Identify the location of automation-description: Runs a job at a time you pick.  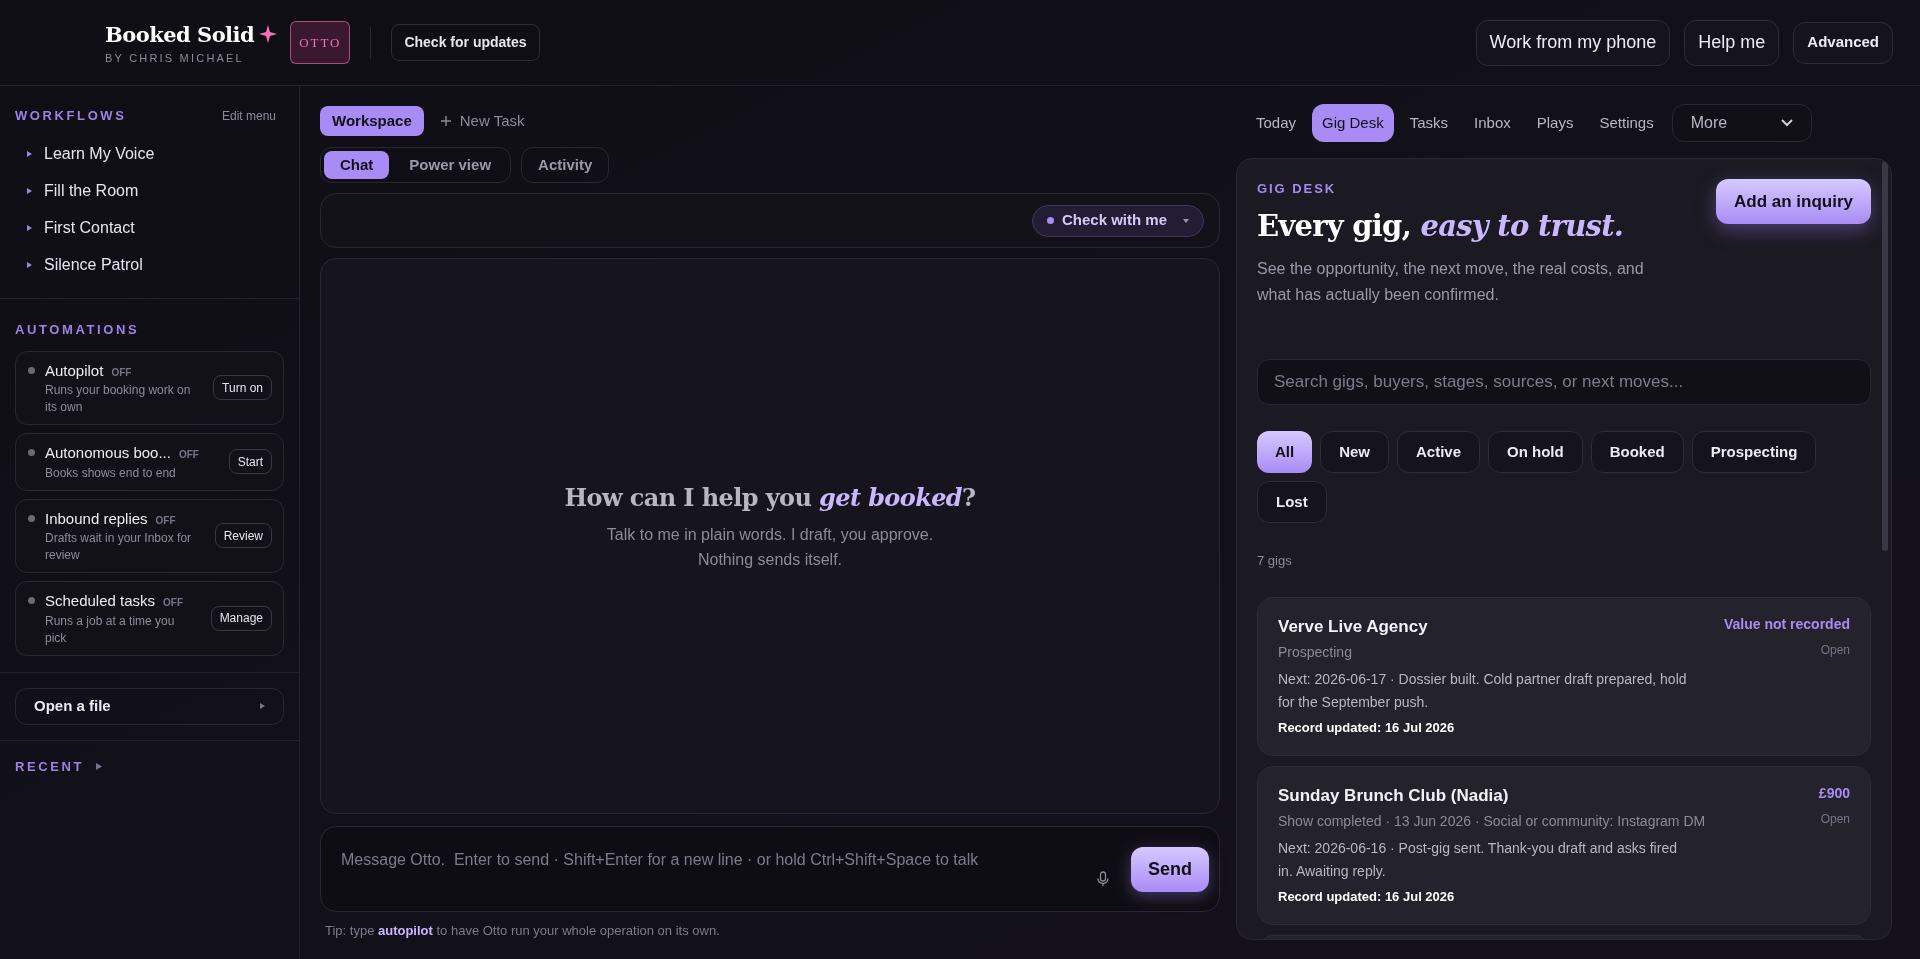
(110, 629).